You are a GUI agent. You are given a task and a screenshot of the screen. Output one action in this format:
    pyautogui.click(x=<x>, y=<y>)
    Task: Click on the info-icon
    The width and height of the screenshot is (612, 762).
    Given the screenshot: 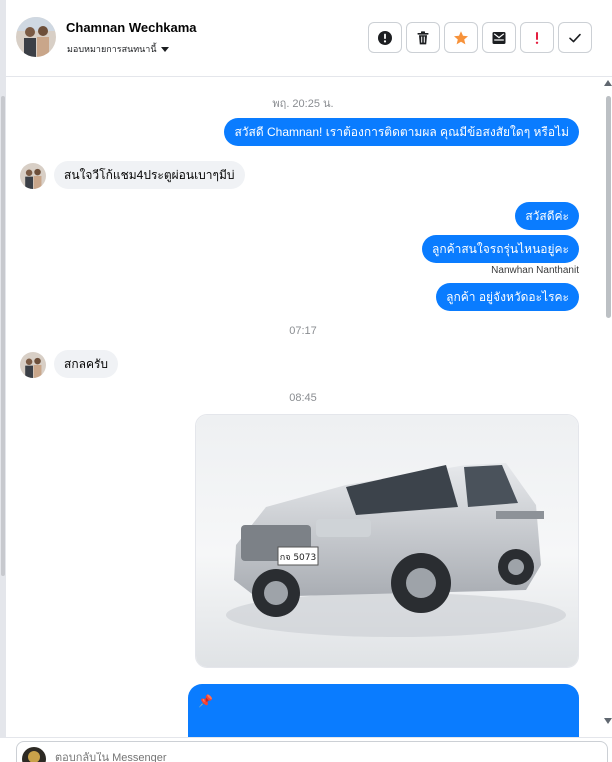 What is the action you would take?
    pyautogui.click(x=385, y=37)
    